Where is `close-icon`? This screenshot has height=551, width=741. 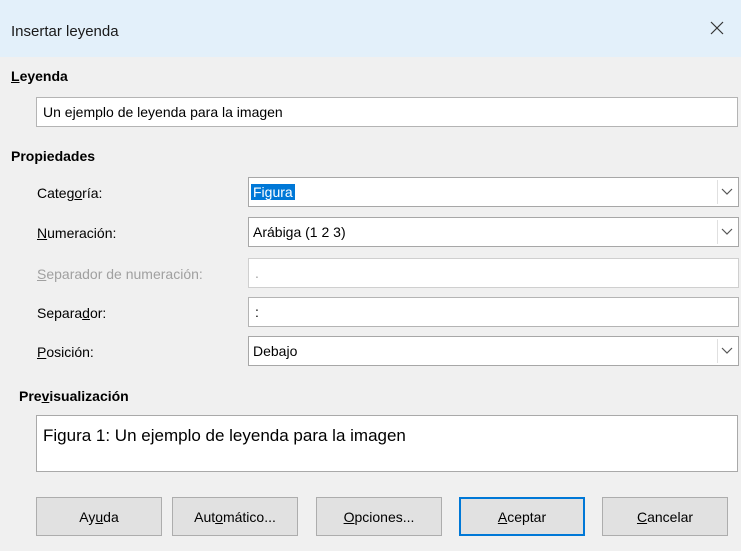 close-icon is located at coordinates (717, 28).